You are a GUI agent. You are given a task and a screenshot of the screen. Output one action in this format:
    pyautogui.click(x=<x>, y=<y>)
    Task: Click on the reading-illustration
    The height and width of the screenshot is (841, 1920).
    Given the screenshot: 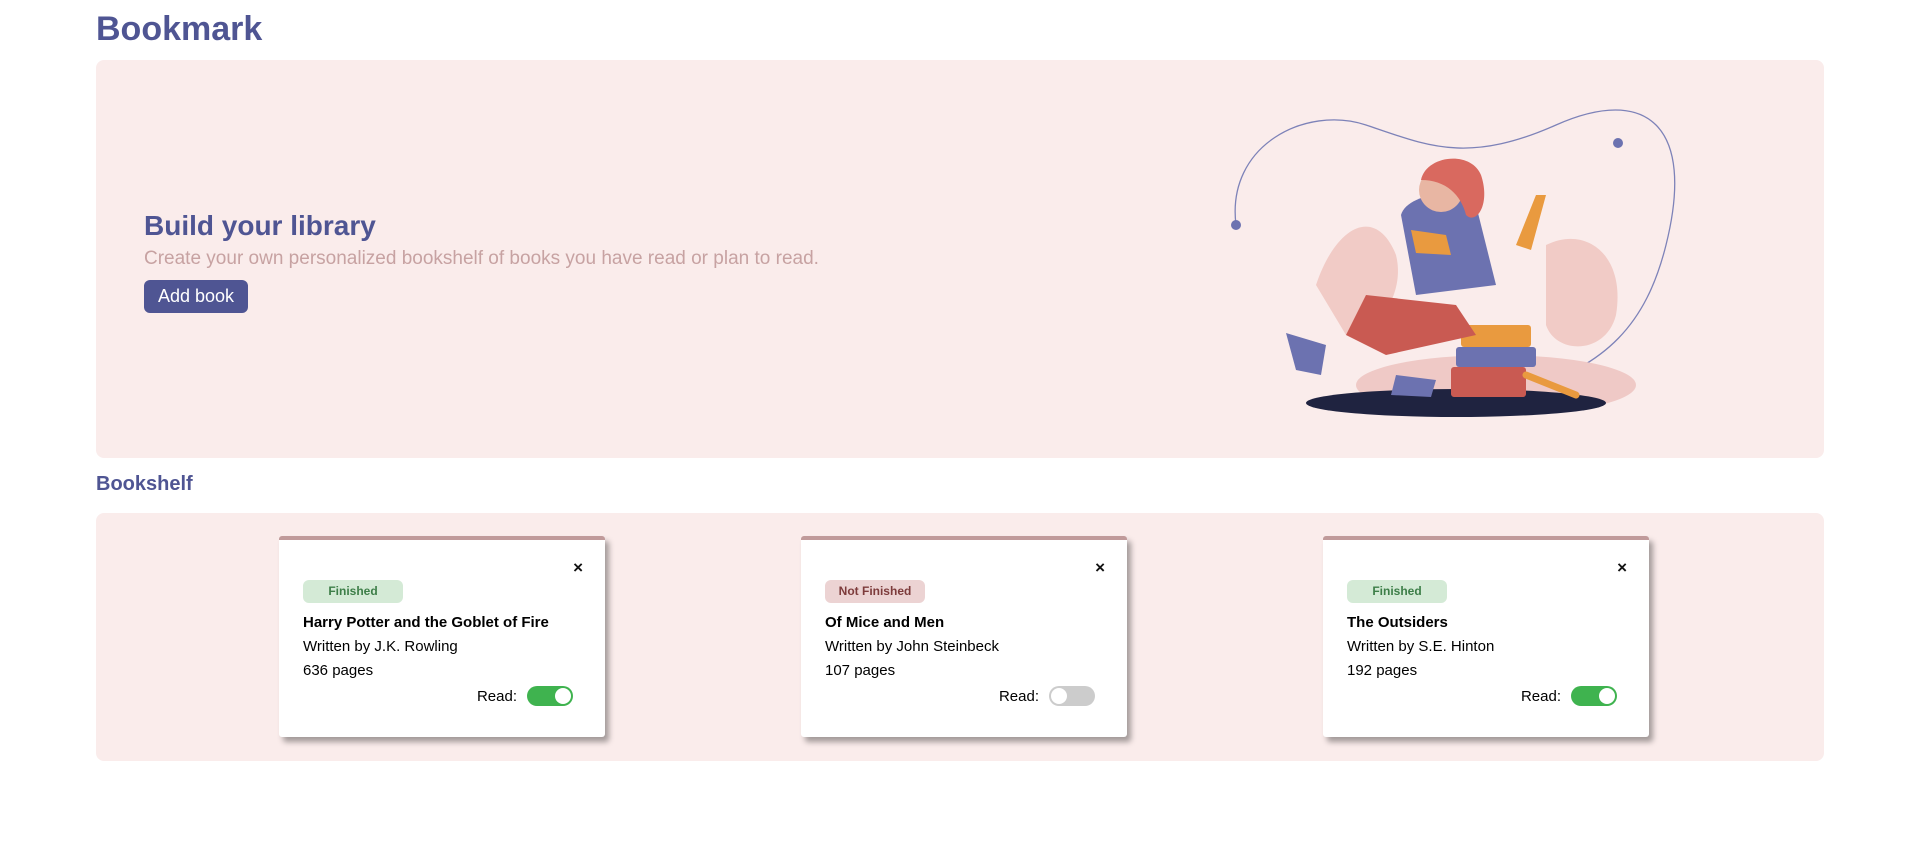 What is the action you would take?
    pyautogui.click(x=1453, y=263)
    